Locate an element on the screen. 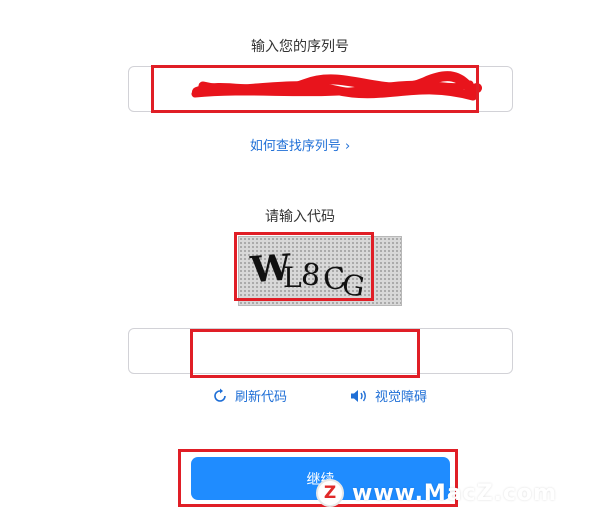 The width and height of the screenshot is (600, 518). find-serial-link: 如何查找序列号 › is located at coordinates (300, 144).